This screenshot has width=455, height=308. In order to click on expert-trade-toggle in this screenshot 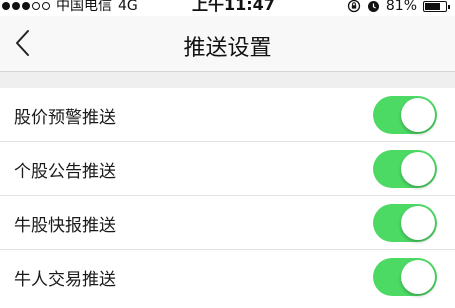, I will do `click(405, 277)`.